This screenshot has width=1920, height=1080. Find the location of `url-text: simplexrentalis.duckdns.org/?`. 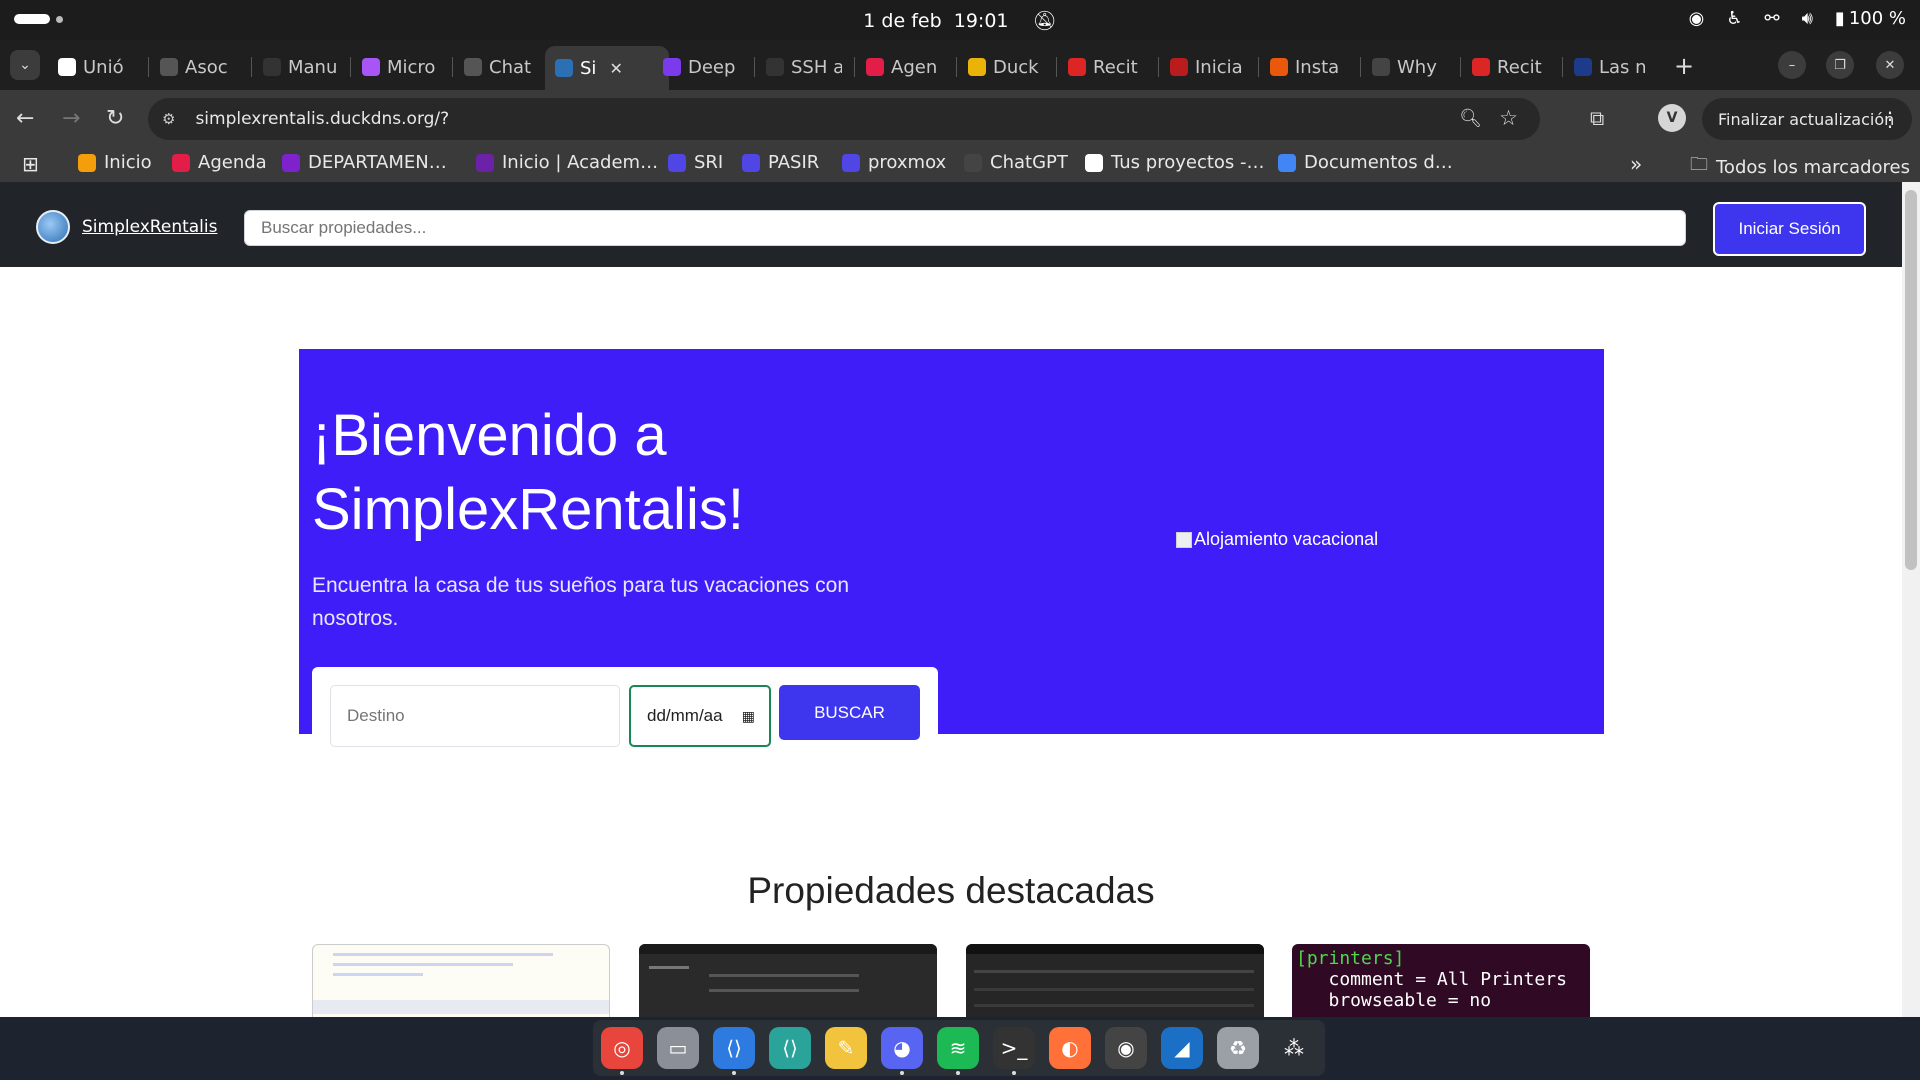

url-text: simplexrentalis.duckdns.org/? is located at coordinates (322, 119).